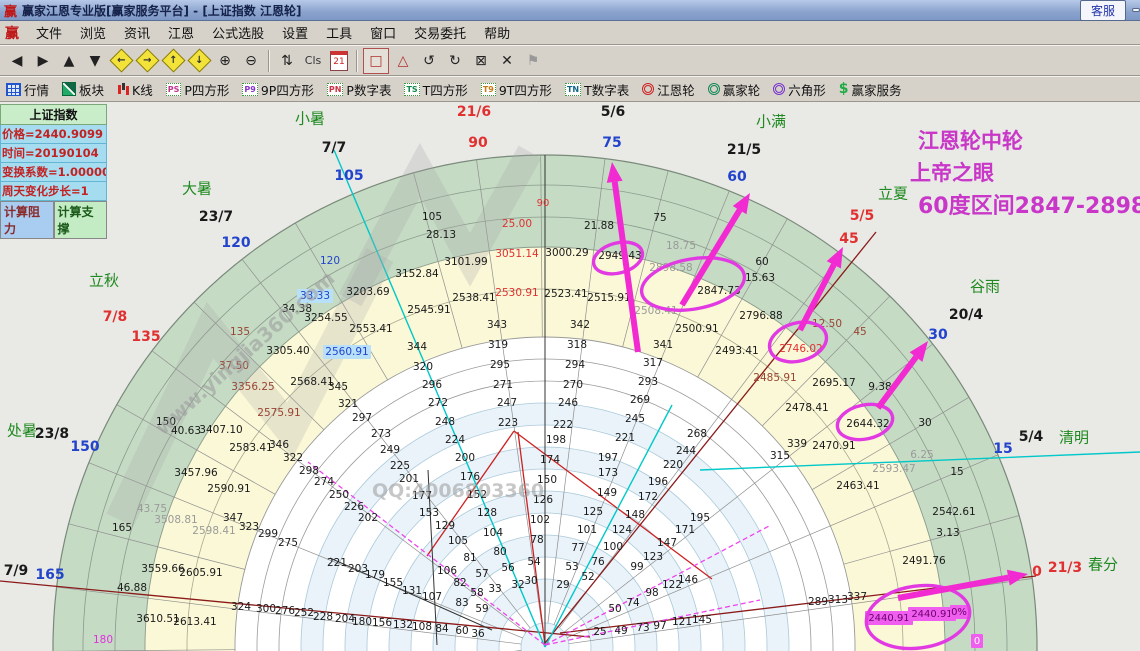  What do you see at coordinates (516, 89) in the screenshot?
I see `ribbon-item-T9: T9 9T四方形` at bounding box center [516, 89].